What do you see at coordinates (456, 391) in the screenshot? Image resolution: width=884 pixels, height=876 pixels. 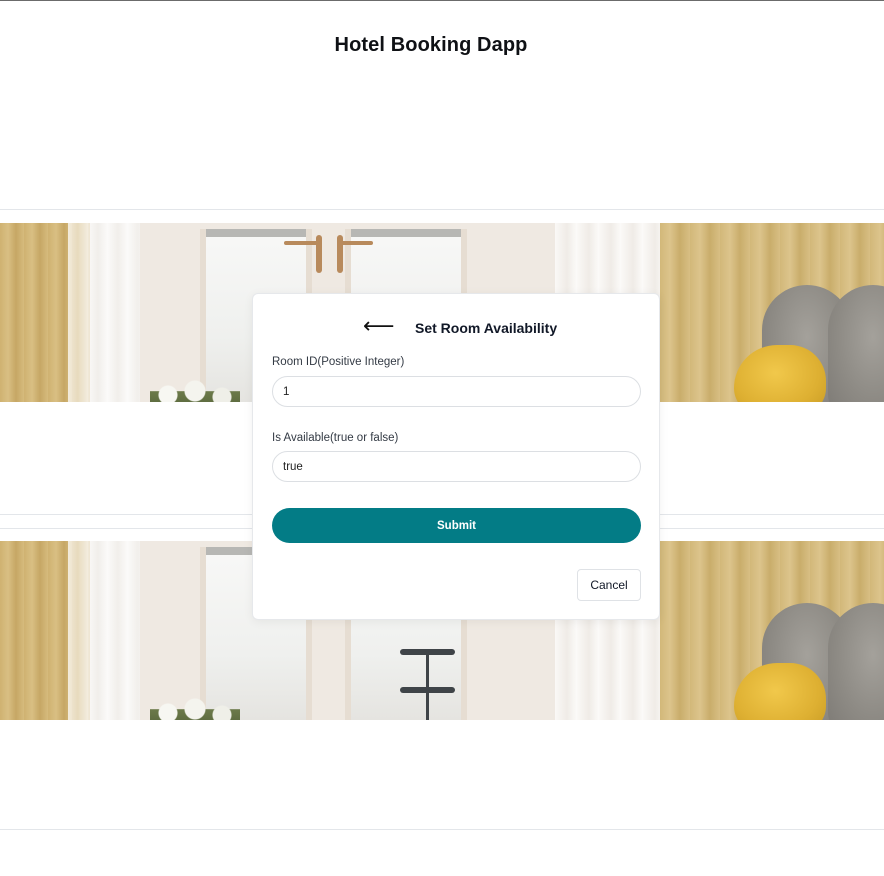 I see `room-id-input` at bounding box center [456, 391].